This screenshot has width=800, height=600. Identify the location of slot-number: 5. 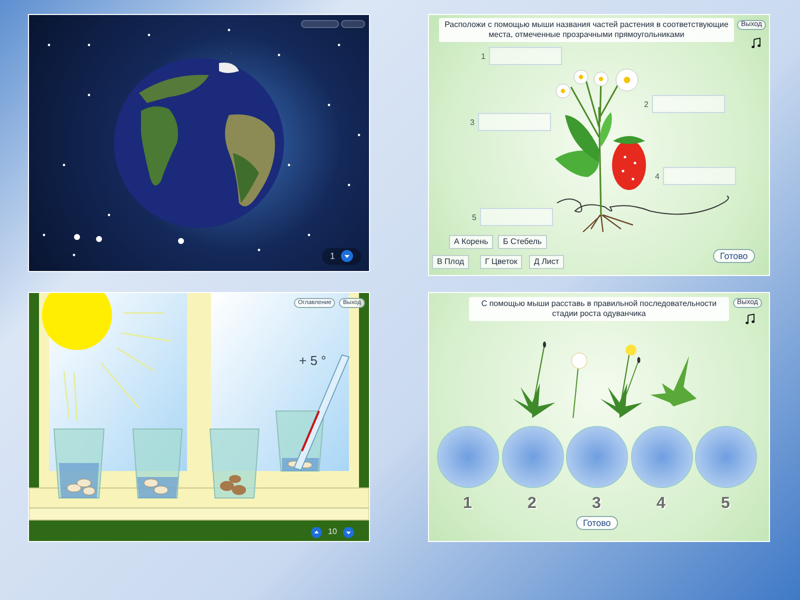
(474, 218).